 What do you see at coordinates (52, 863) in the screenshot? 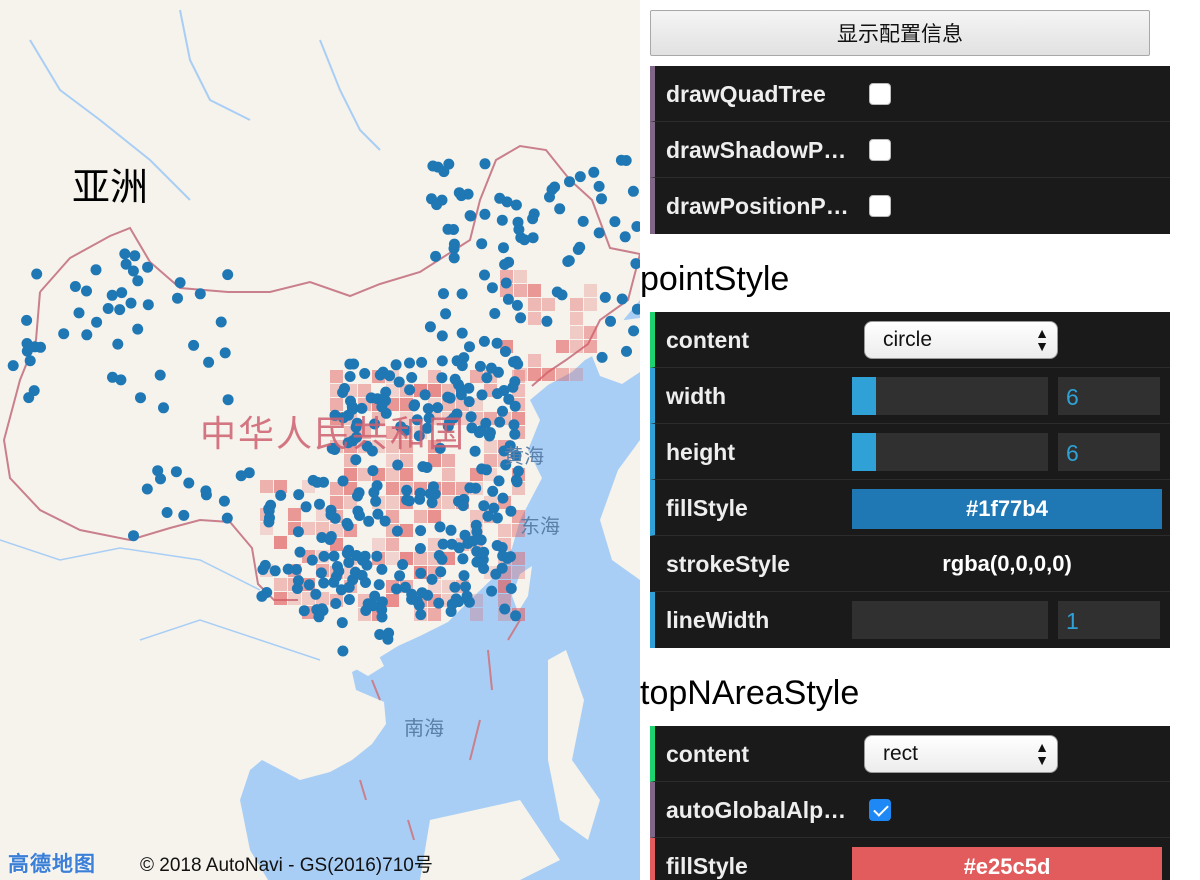
I see `amap-logo: 高德地图` at bounding box center [52, 863].